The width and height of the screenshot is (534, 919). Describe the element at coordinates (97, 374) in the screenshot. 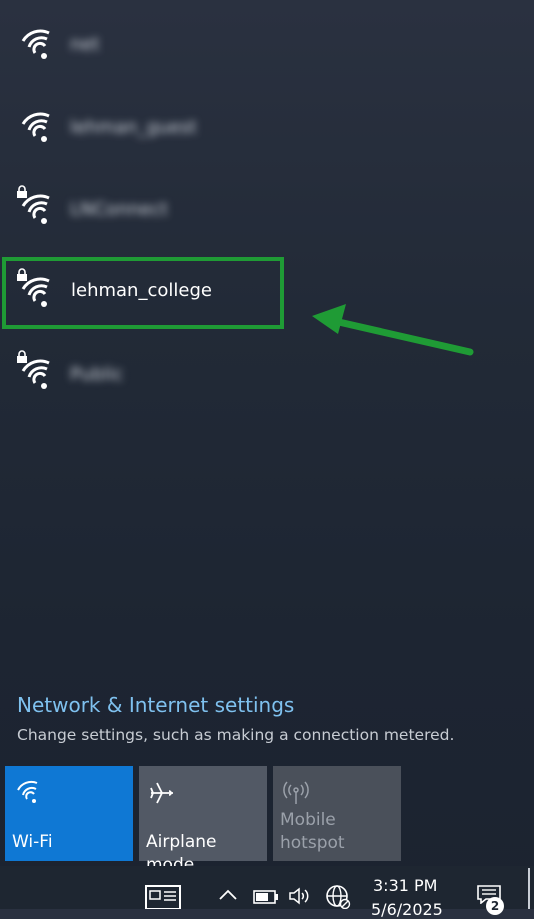

I see `network-name: Public` at that location.